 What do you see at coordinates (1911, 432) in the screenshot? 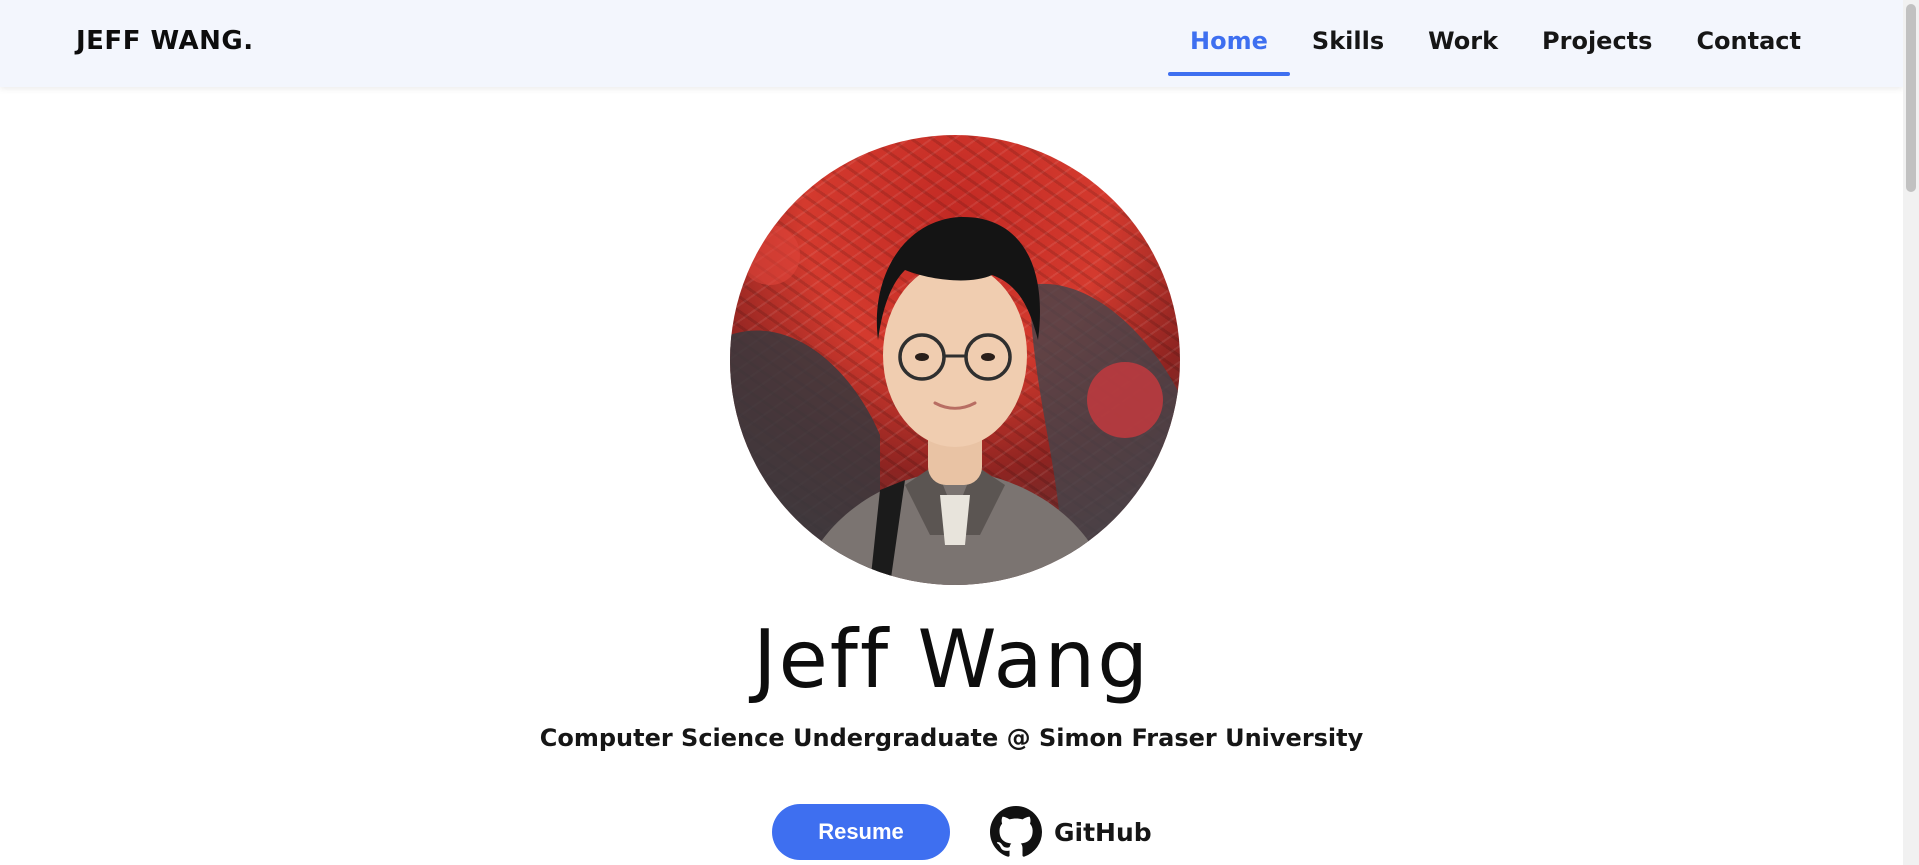
I see `scrollbar` at bounding box center [1911, 432].